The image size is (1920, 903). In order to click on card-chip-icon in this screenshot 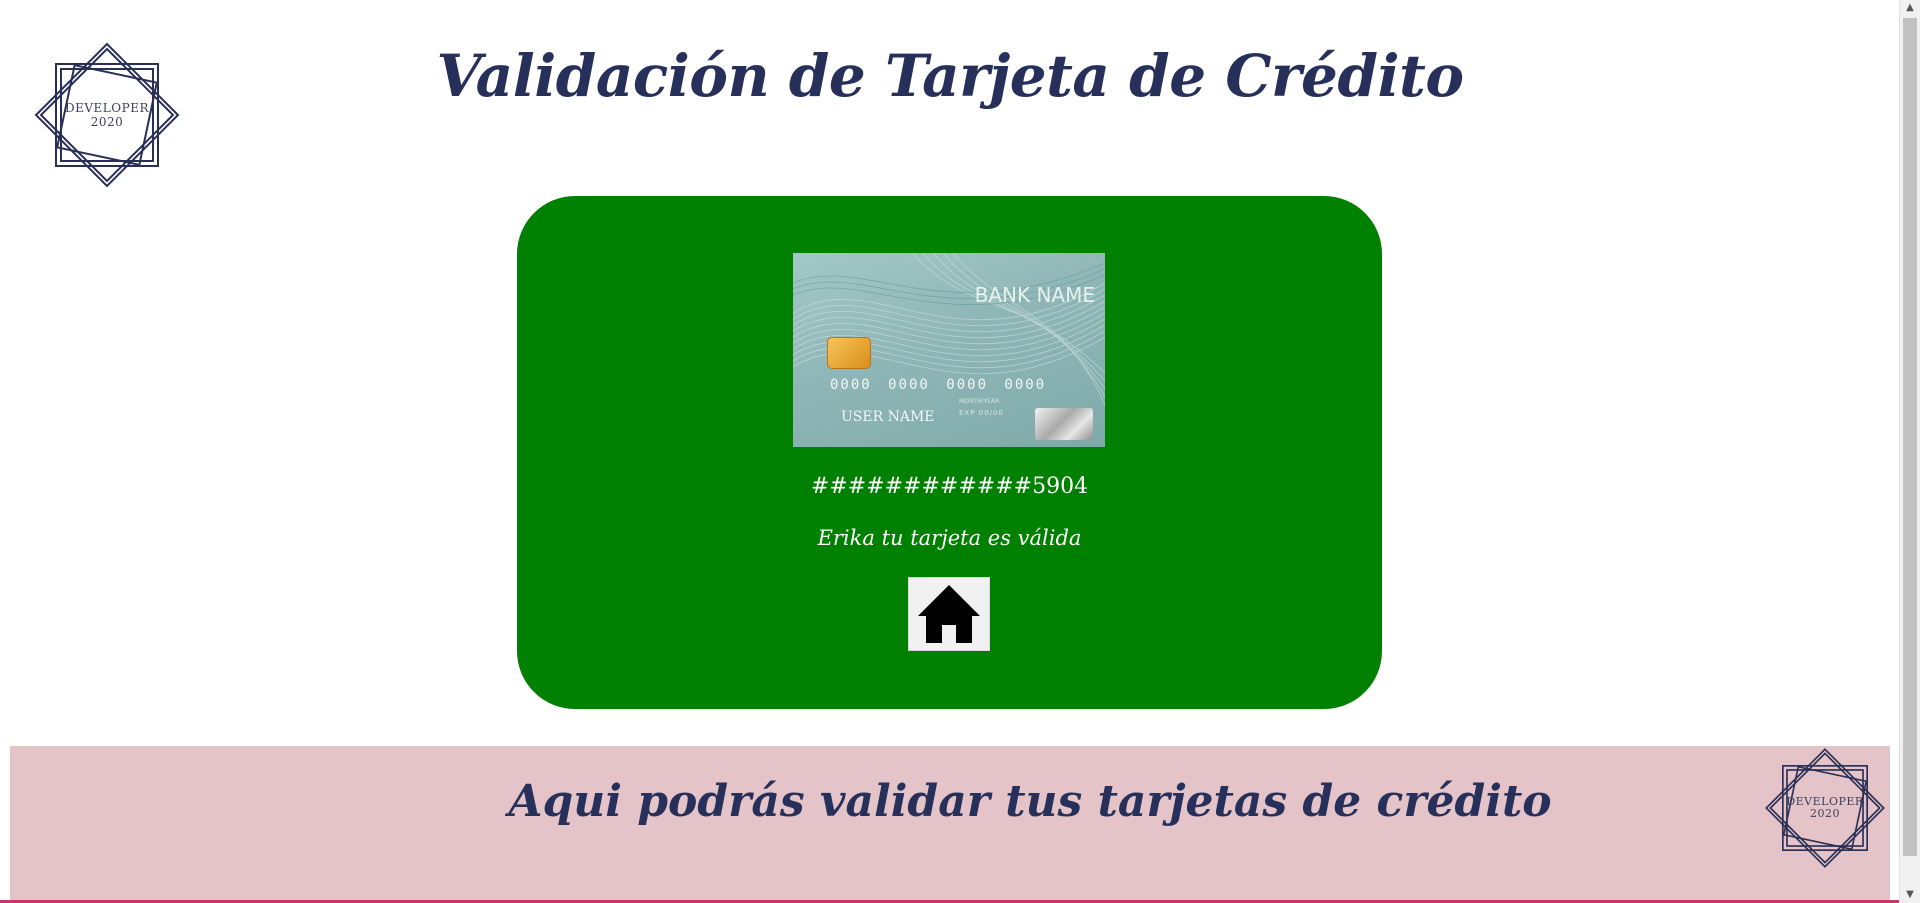, I will do `click(849, 353)`.